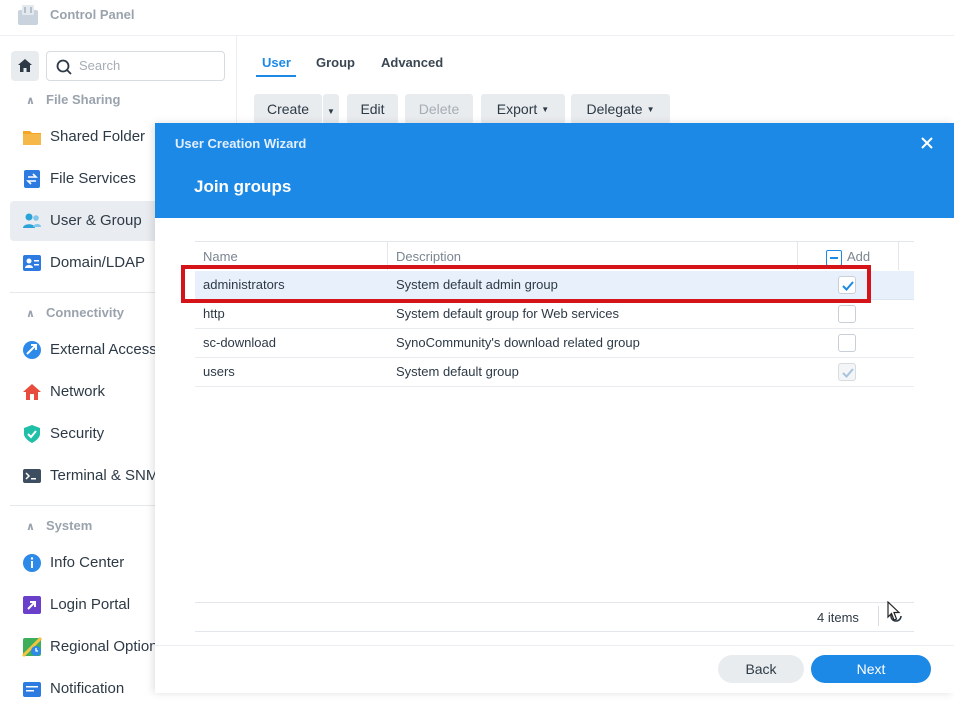 The image size is (954, 709). I want to click on folder-icon, so click(32, 138).